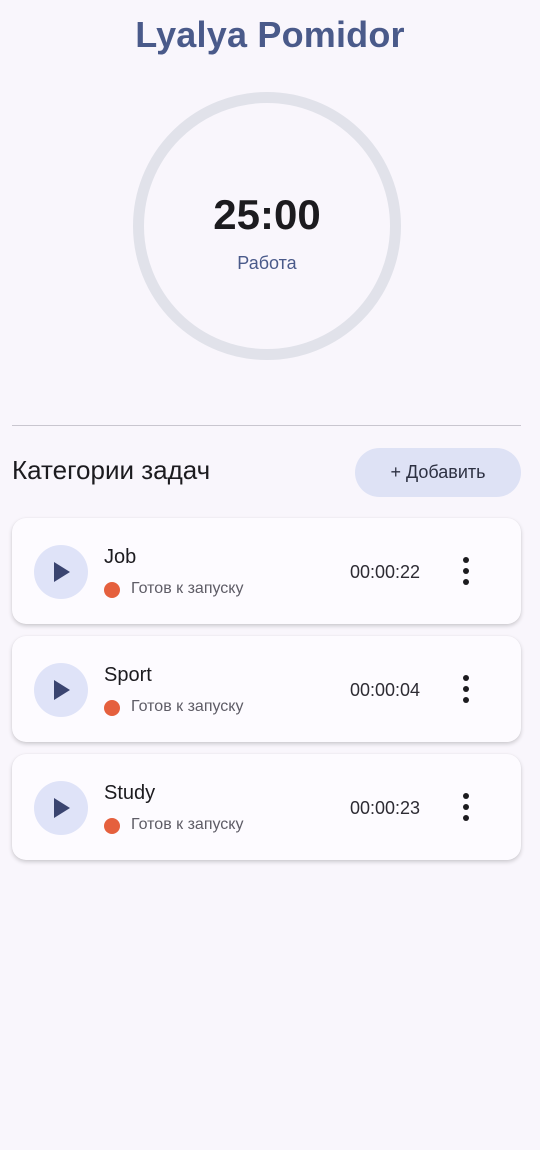 The width and height of the screenshot is (540, 1150). I want to click on divider, so click(266, 425).